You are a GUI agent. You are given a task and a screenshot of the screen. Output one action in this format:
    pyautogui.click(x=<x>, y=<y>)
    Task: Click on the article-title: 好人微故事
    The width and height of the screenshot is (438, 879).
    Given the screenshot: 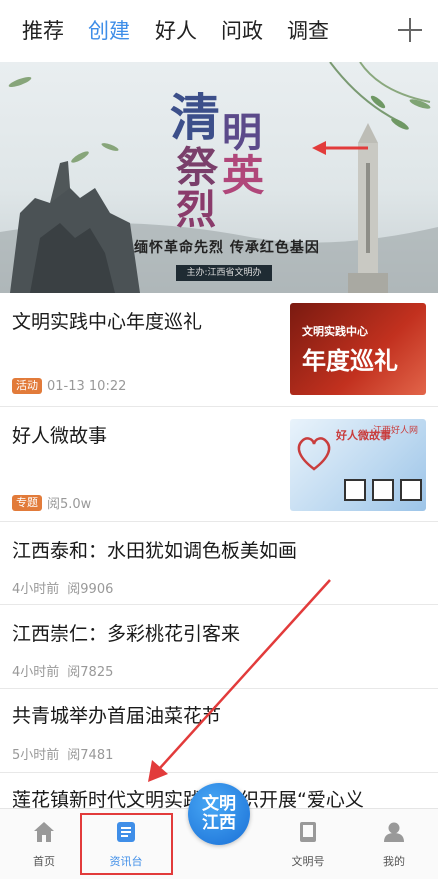 What is the action you would take?
    pyautogui.click(x=60, y=436)
    